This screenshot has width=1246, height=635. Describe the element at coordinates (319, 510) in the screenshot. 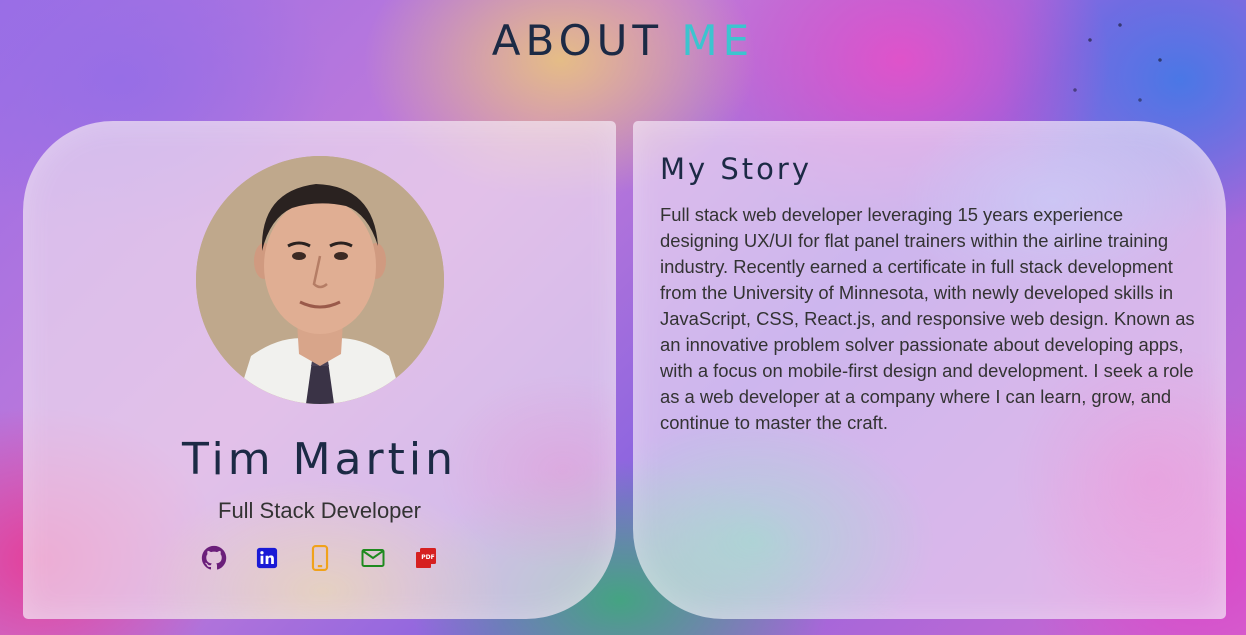

I see `profile-role: Full Stack Developer` at that location.